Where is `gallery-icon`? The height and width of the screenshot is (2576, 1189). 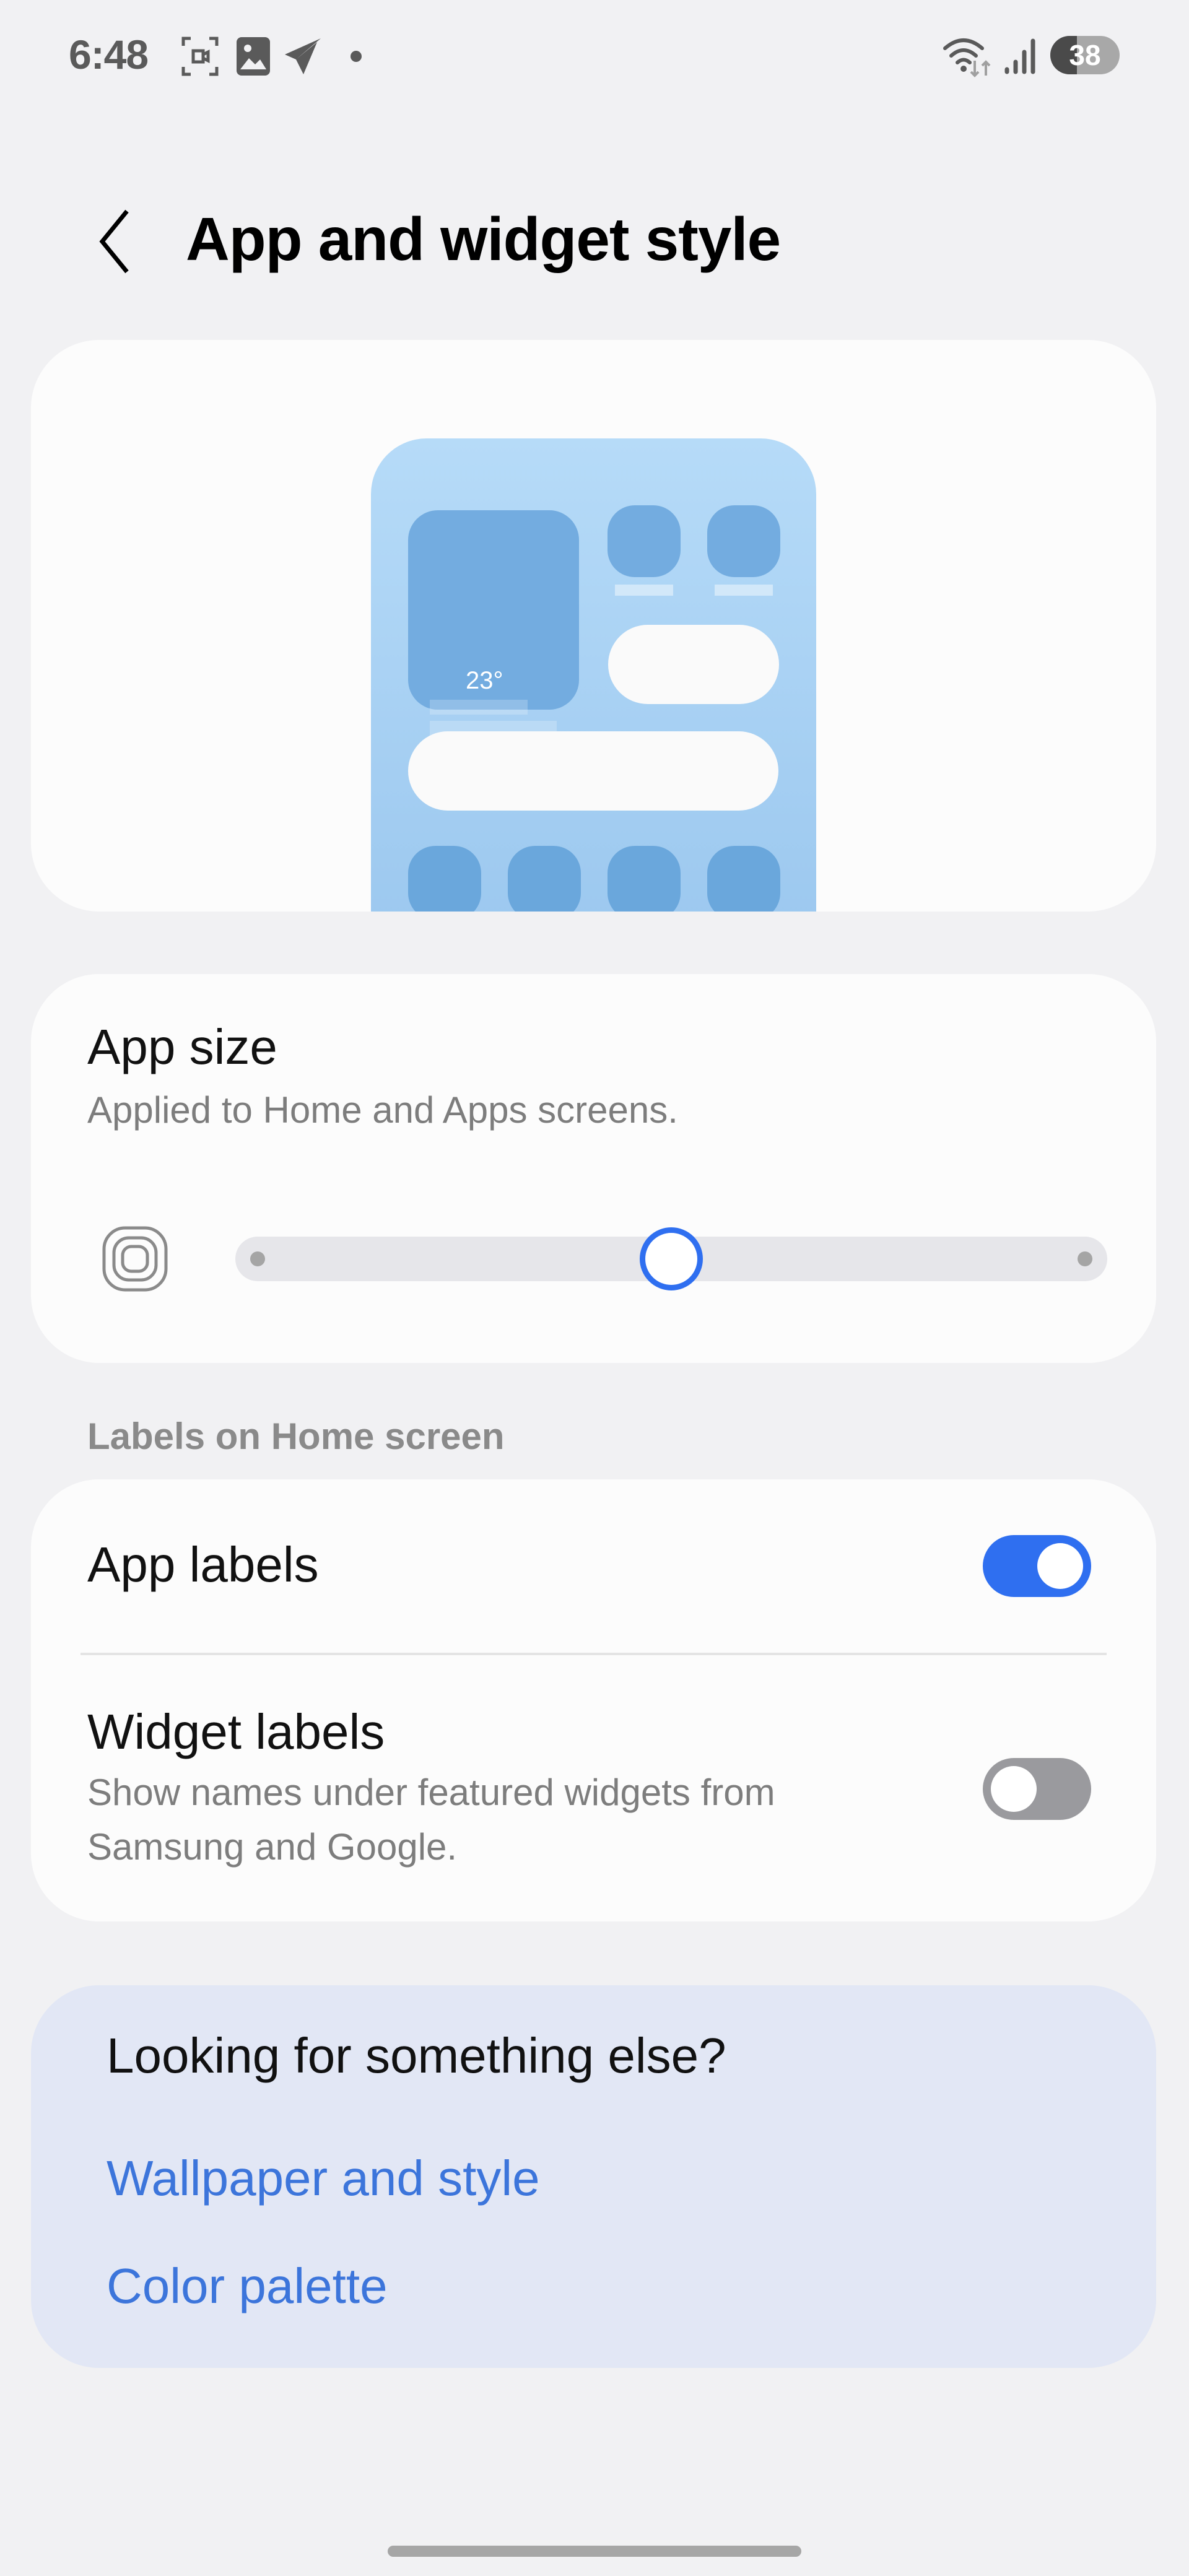
gallery-icon is located at coordinates (253, 56).